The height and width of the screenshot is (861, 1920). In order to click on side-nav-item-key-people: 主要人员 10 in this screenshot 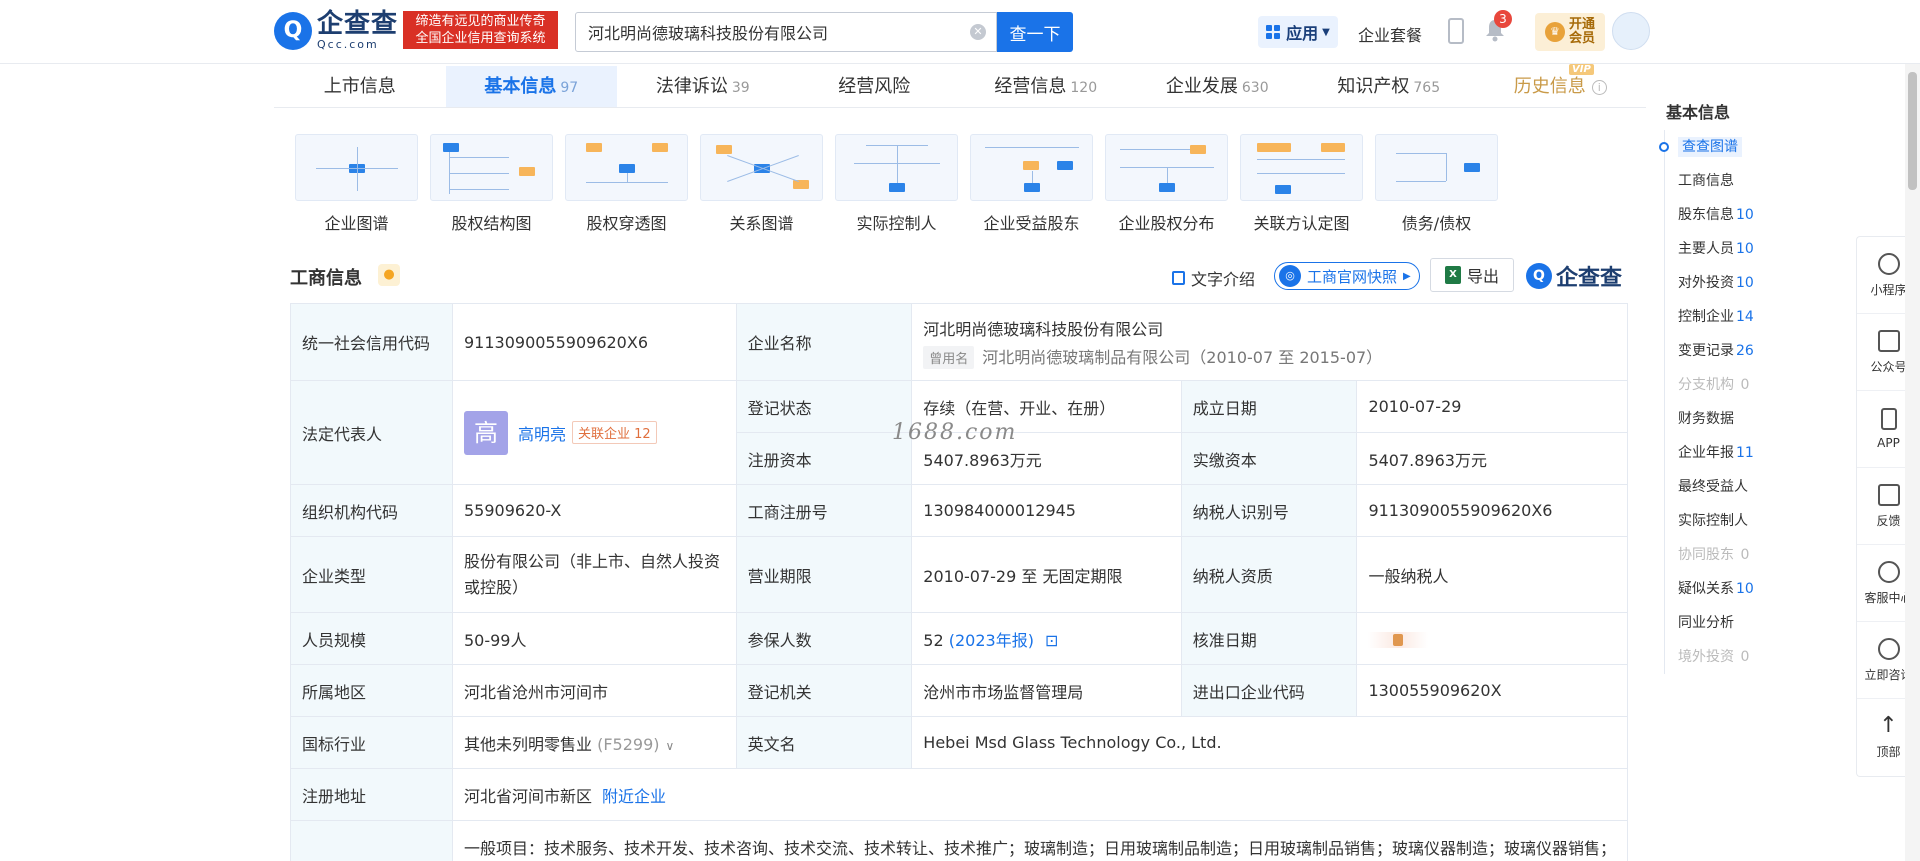, I will do `click(1722, 249)`.